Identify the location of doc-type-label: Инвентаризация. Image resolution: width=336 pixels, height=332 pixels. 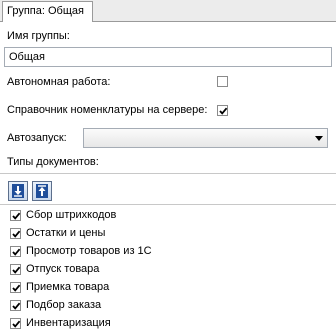
(68, 323).